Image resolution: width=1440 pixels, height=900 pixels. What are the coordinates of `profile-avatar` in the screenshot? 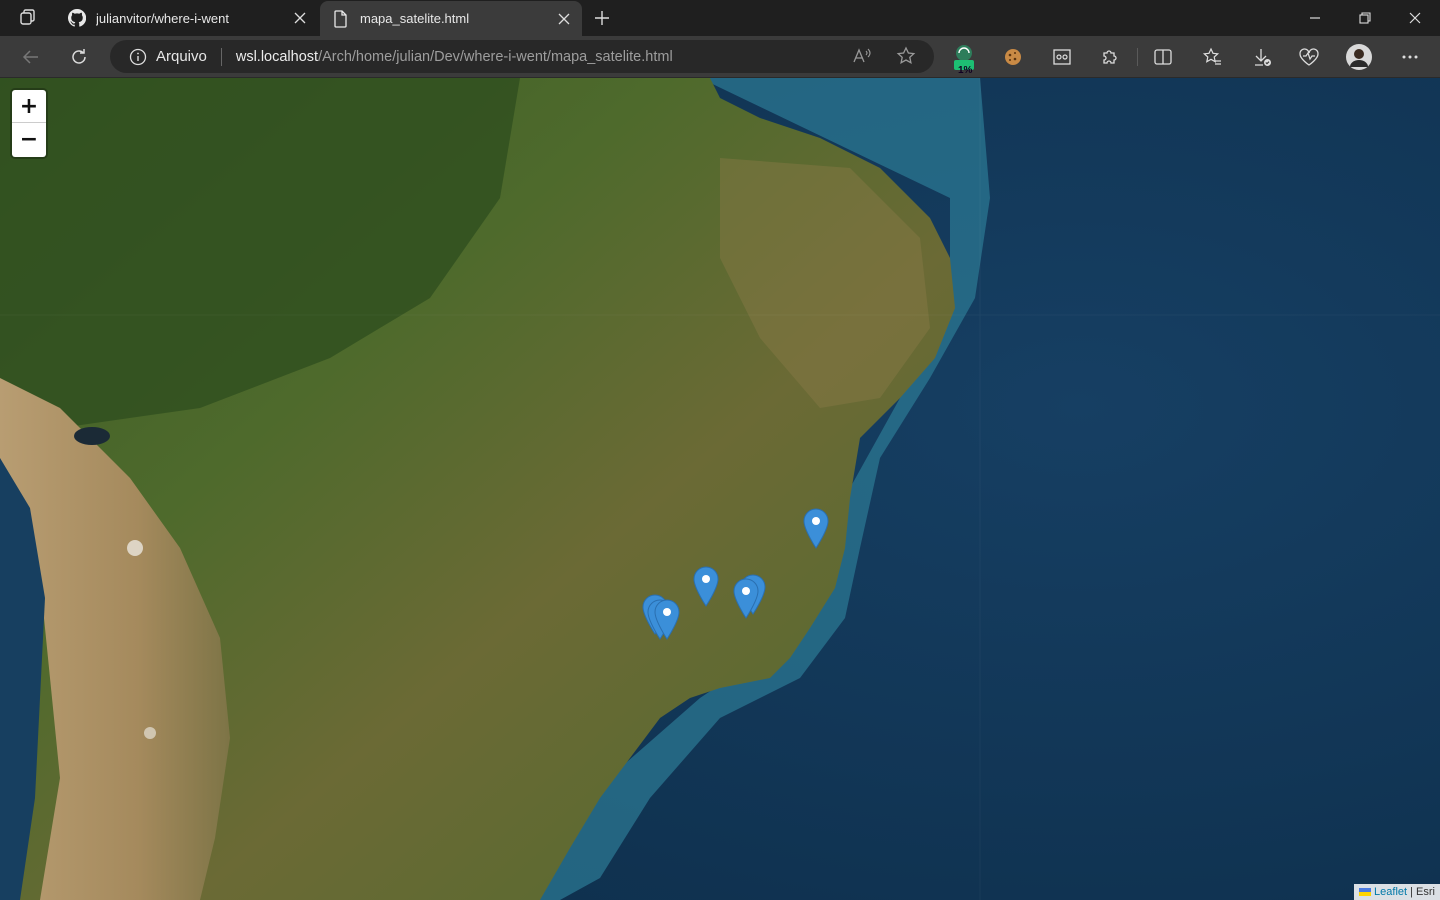 It's located at (1359, 57).